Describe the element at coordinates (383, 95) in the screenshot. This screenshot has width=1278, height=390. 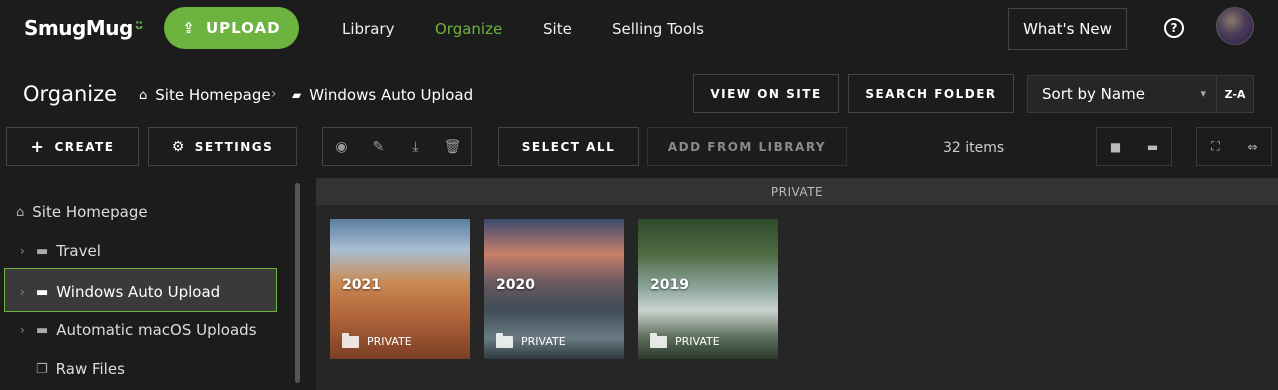
I see `breadcrumb-current: ▰ Windows Auto Upload` at that location.